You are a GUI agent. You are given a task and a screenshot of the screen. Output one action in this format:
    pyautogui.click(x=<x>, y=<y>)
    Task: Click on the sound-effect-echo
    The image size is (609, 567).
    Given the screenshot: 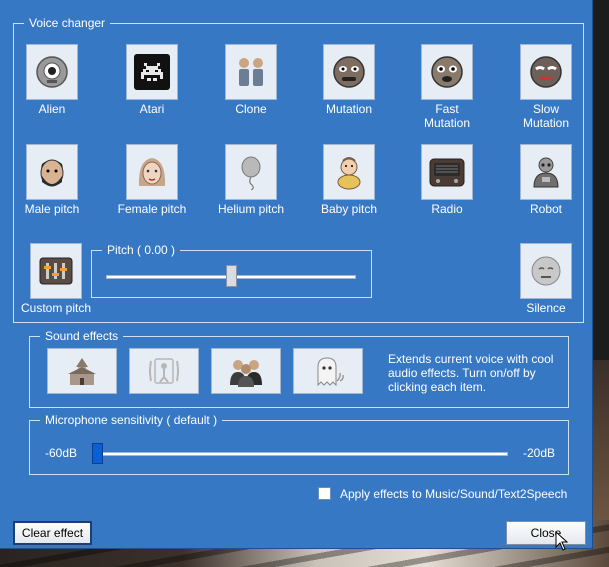 What is the action you would take?
    pyautogui.click(x=164, y=371)
    